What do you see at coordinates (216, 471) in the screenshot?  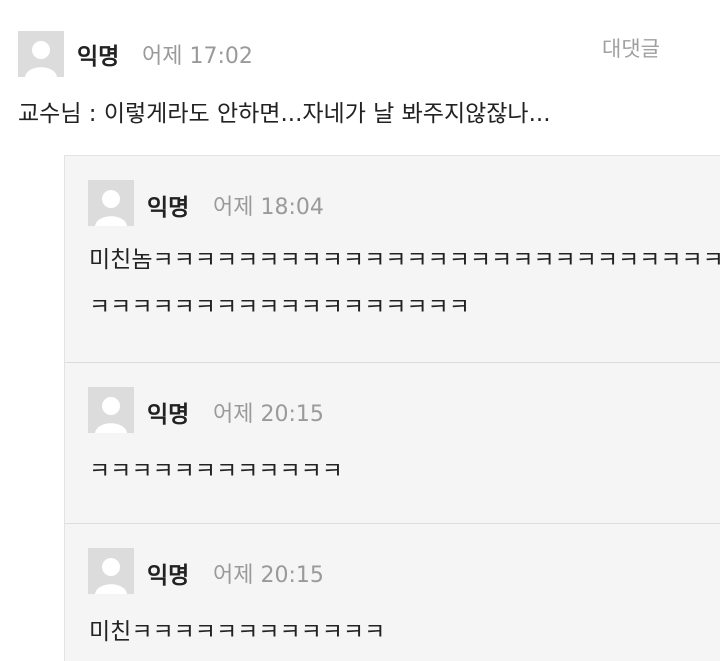 I see `comment-text-line: ㅋㅋㅋㅋㅋㅋㅋㅋㅋㅋㅋㅋ` at bounding box center [216, 471].